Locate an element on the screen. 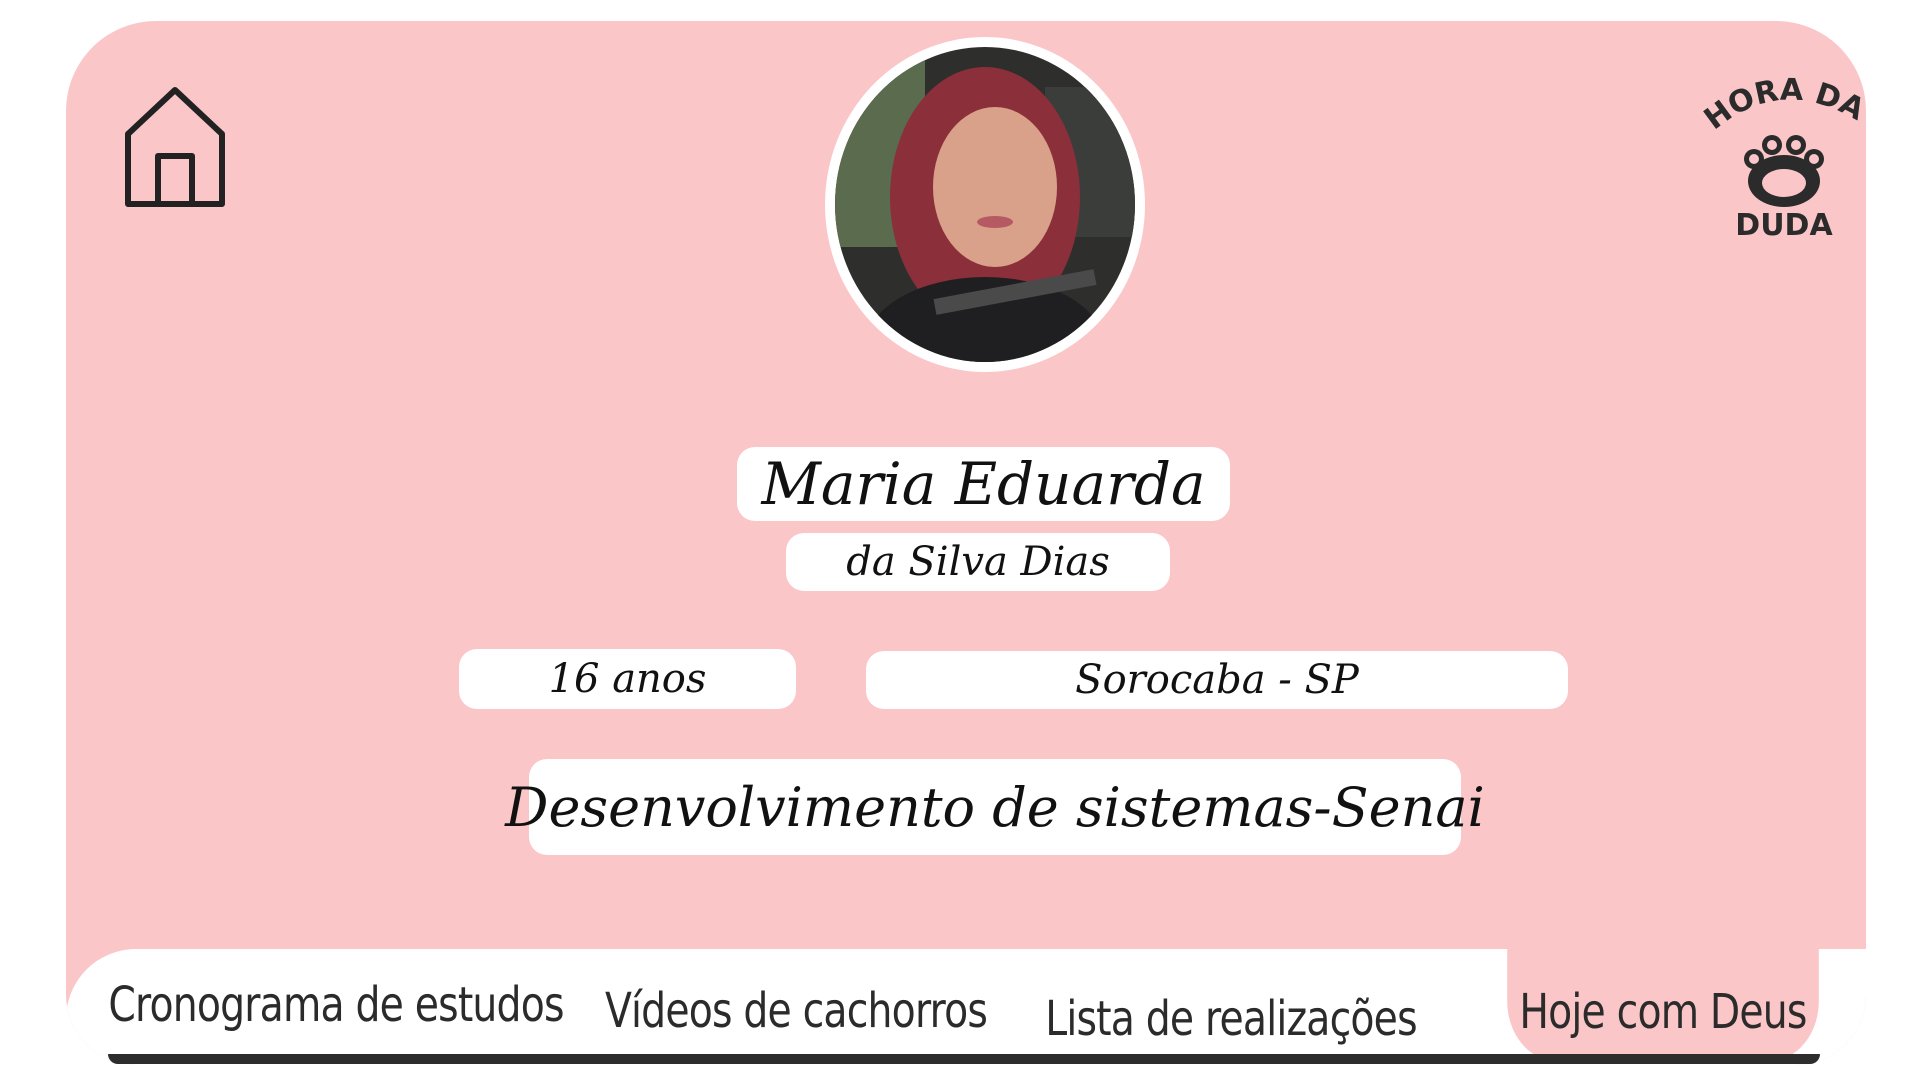 This screenshot has width=1920, height=1080. last-name: da Silva Dias is located at coordinates (978, 562).